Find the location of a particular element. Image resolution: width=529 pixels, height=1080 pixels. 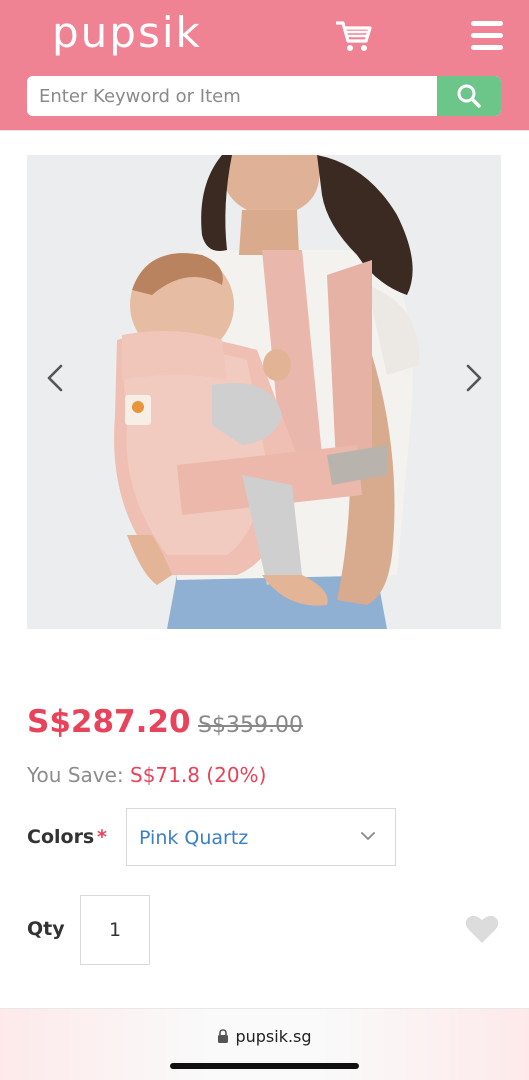

you-save-value: S$71.8 (20%) is located at coordinates (198, 775).